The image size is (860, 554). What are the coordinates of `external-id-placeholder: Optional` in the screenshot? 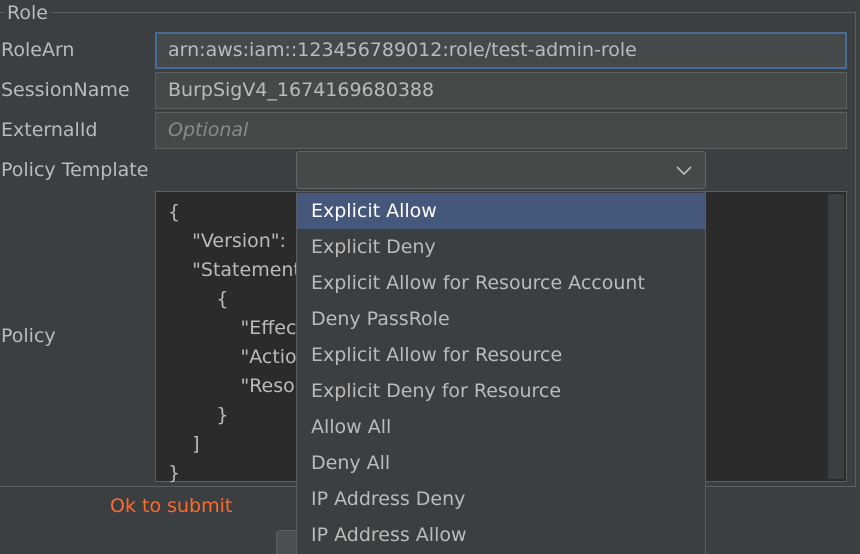 It's located at (208, 130).